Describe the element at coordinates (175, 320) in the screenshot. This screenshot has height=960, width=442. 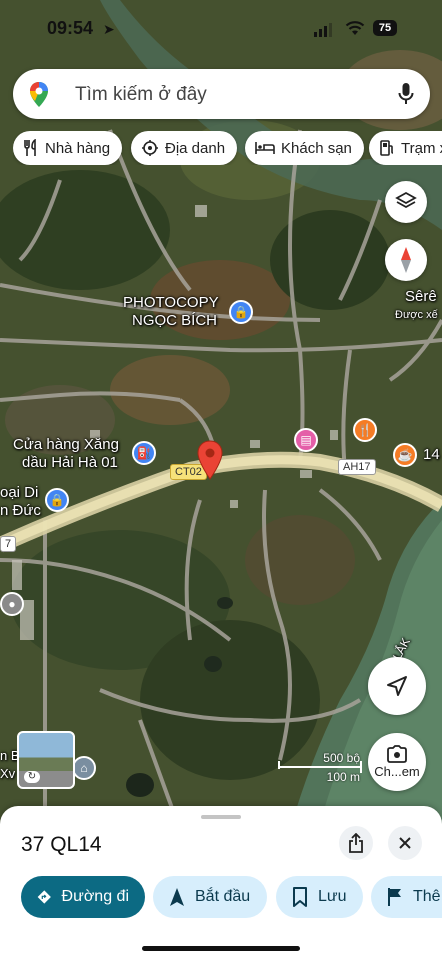
I see `poi-label-line: NGỌC BÍCH` at that location.